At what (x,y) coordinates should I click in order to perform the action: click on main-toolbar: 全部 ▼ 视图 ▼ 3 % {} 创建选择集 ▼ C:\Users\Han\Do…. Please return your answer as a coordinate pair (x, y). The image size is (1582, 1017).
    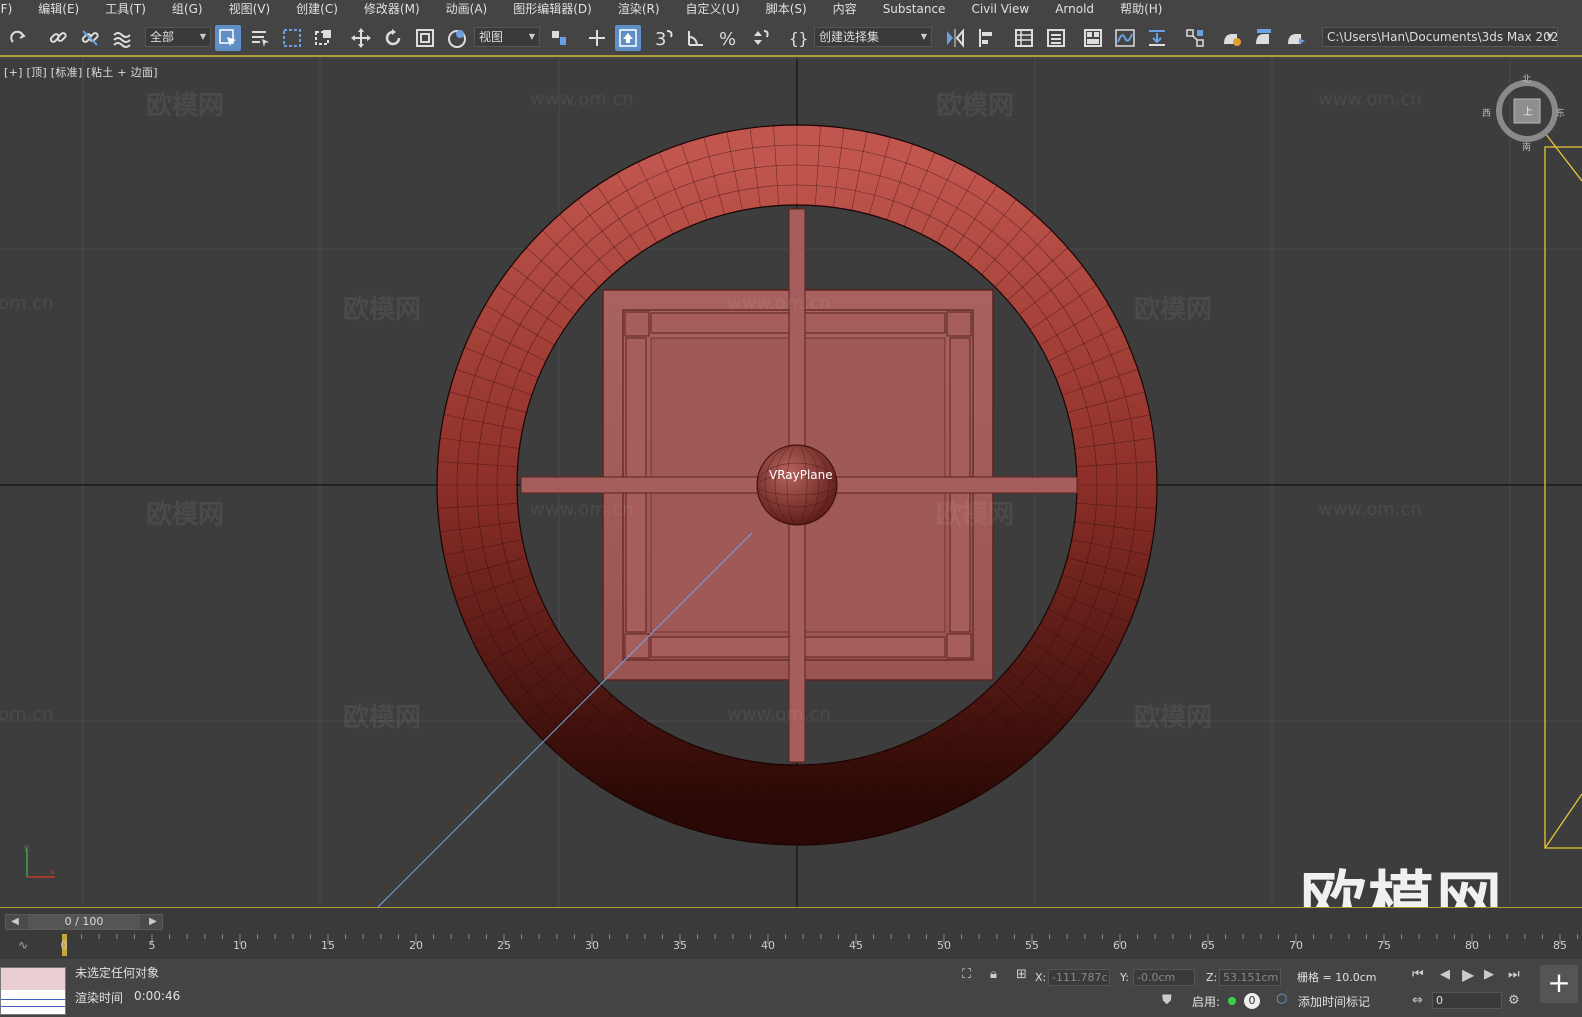
    Looking at the image, I should click on (791, 38).